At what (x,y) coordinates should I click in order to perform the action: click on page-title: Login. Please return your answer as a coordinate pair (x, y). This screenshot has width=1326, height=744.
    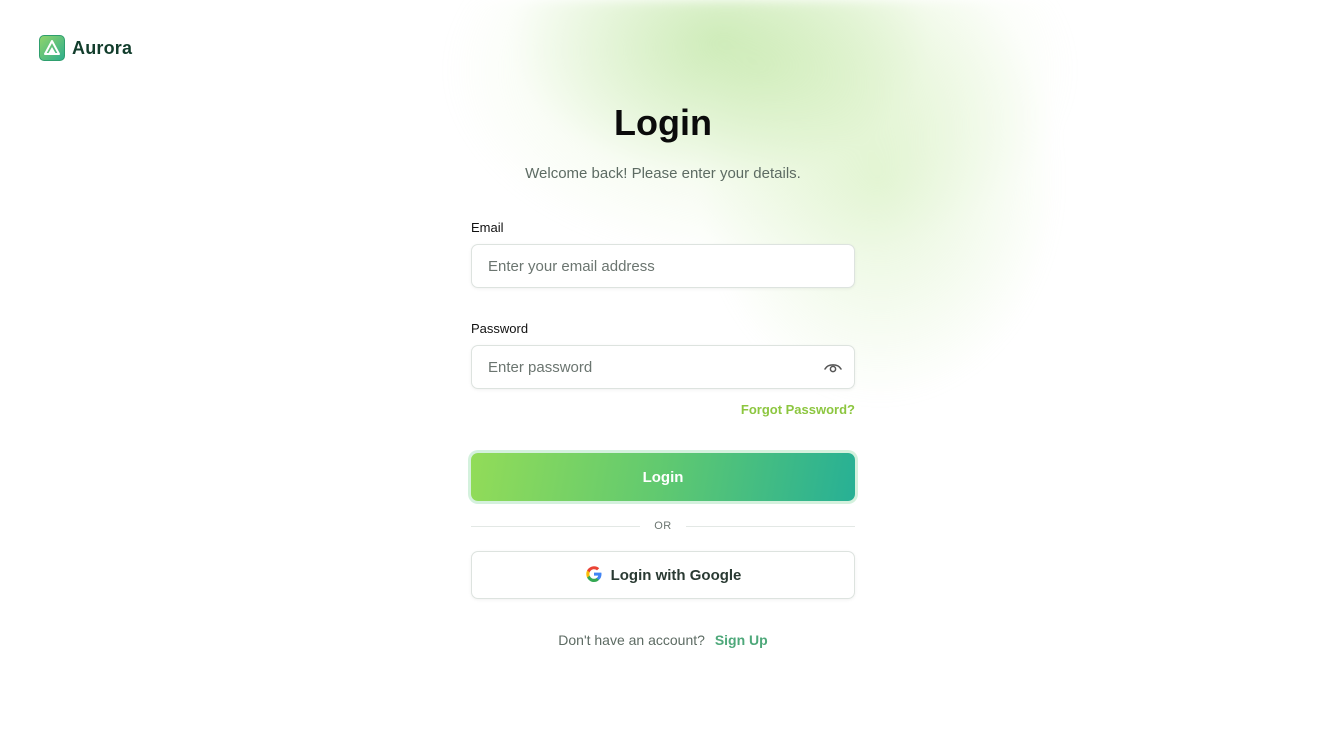
    Looking at the image, I should click on (663, 122).